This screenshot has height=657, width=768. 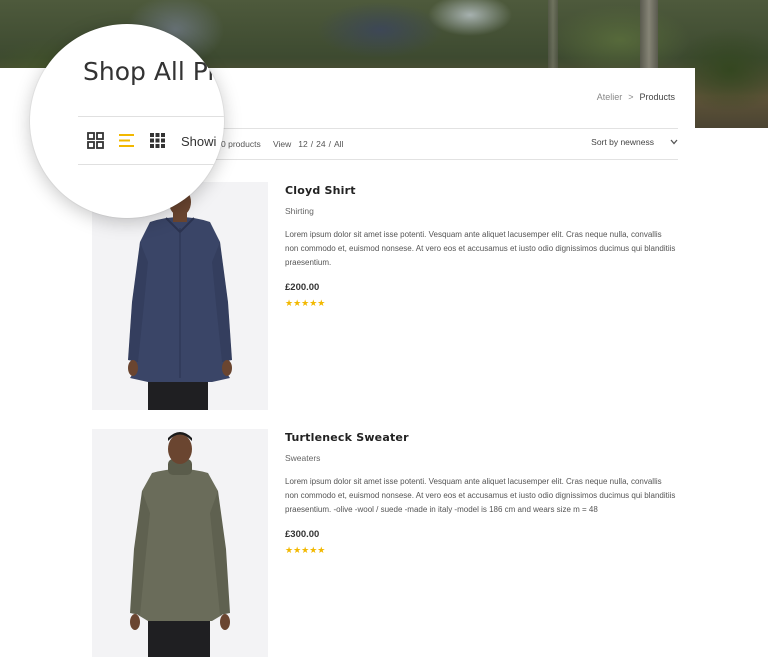 I want to click on view-option-all: All, so click(x=338, y=144).